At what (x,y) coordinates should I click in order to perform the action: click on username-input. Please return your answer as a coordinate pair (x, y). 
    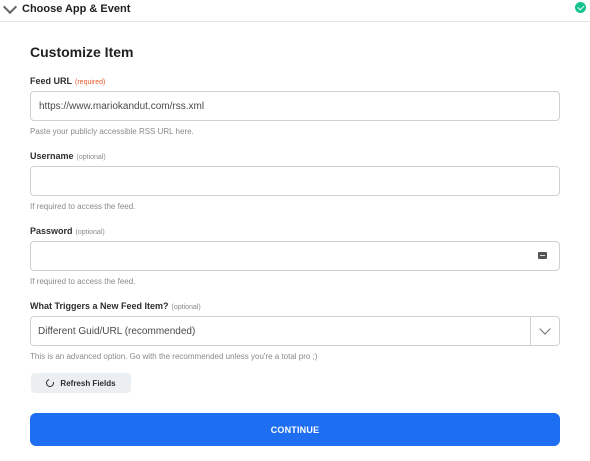
    Looking at the image, I should click on (295, 181).